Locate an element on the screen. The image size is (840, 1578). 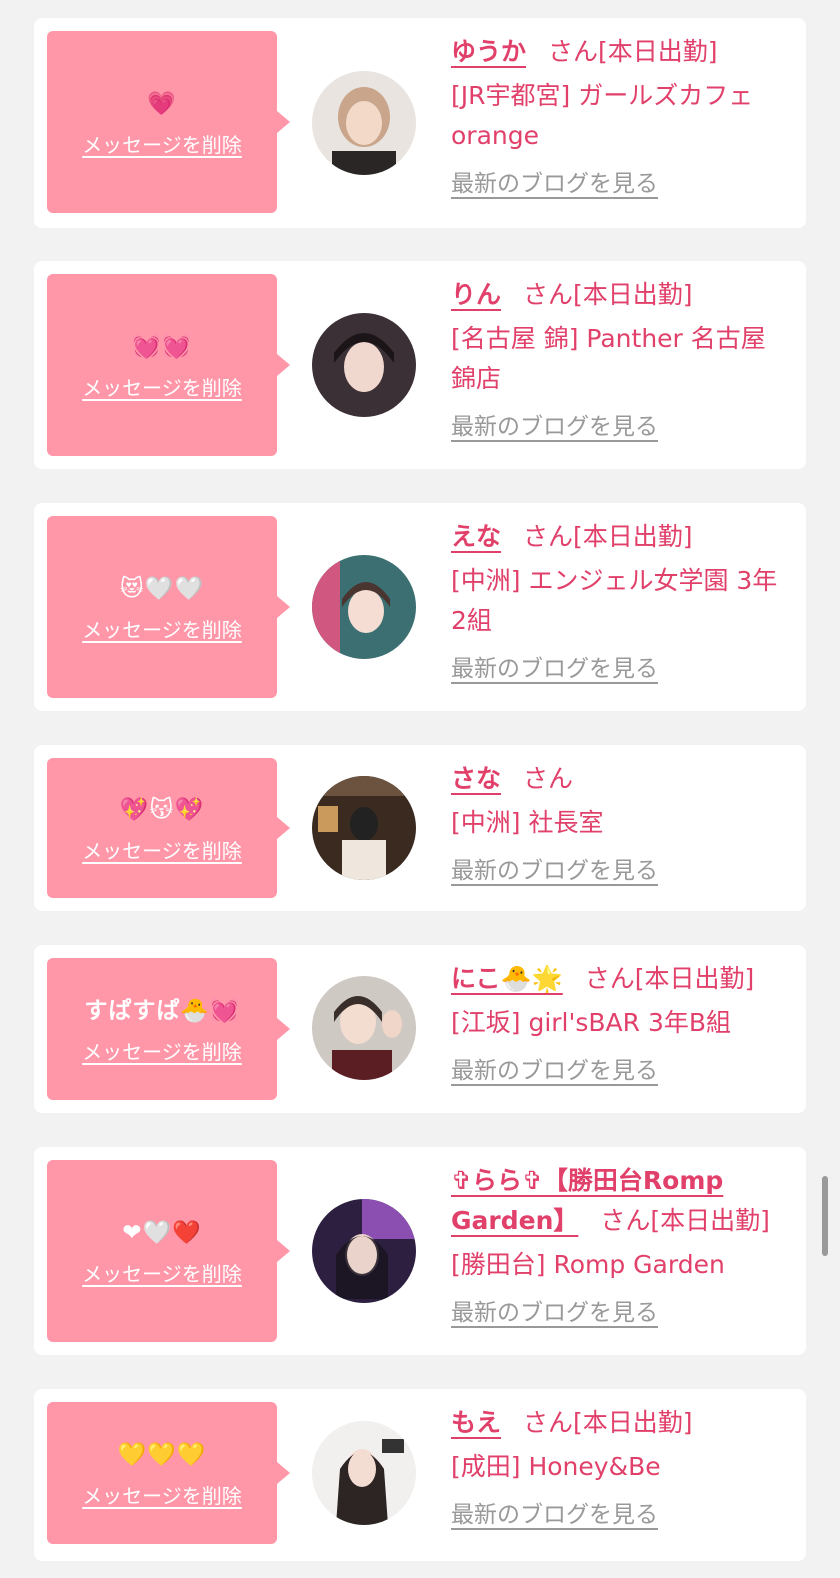
shop-name: [中洲] エンジェル女学園 3年2組 is located at coordinates (614, 600).